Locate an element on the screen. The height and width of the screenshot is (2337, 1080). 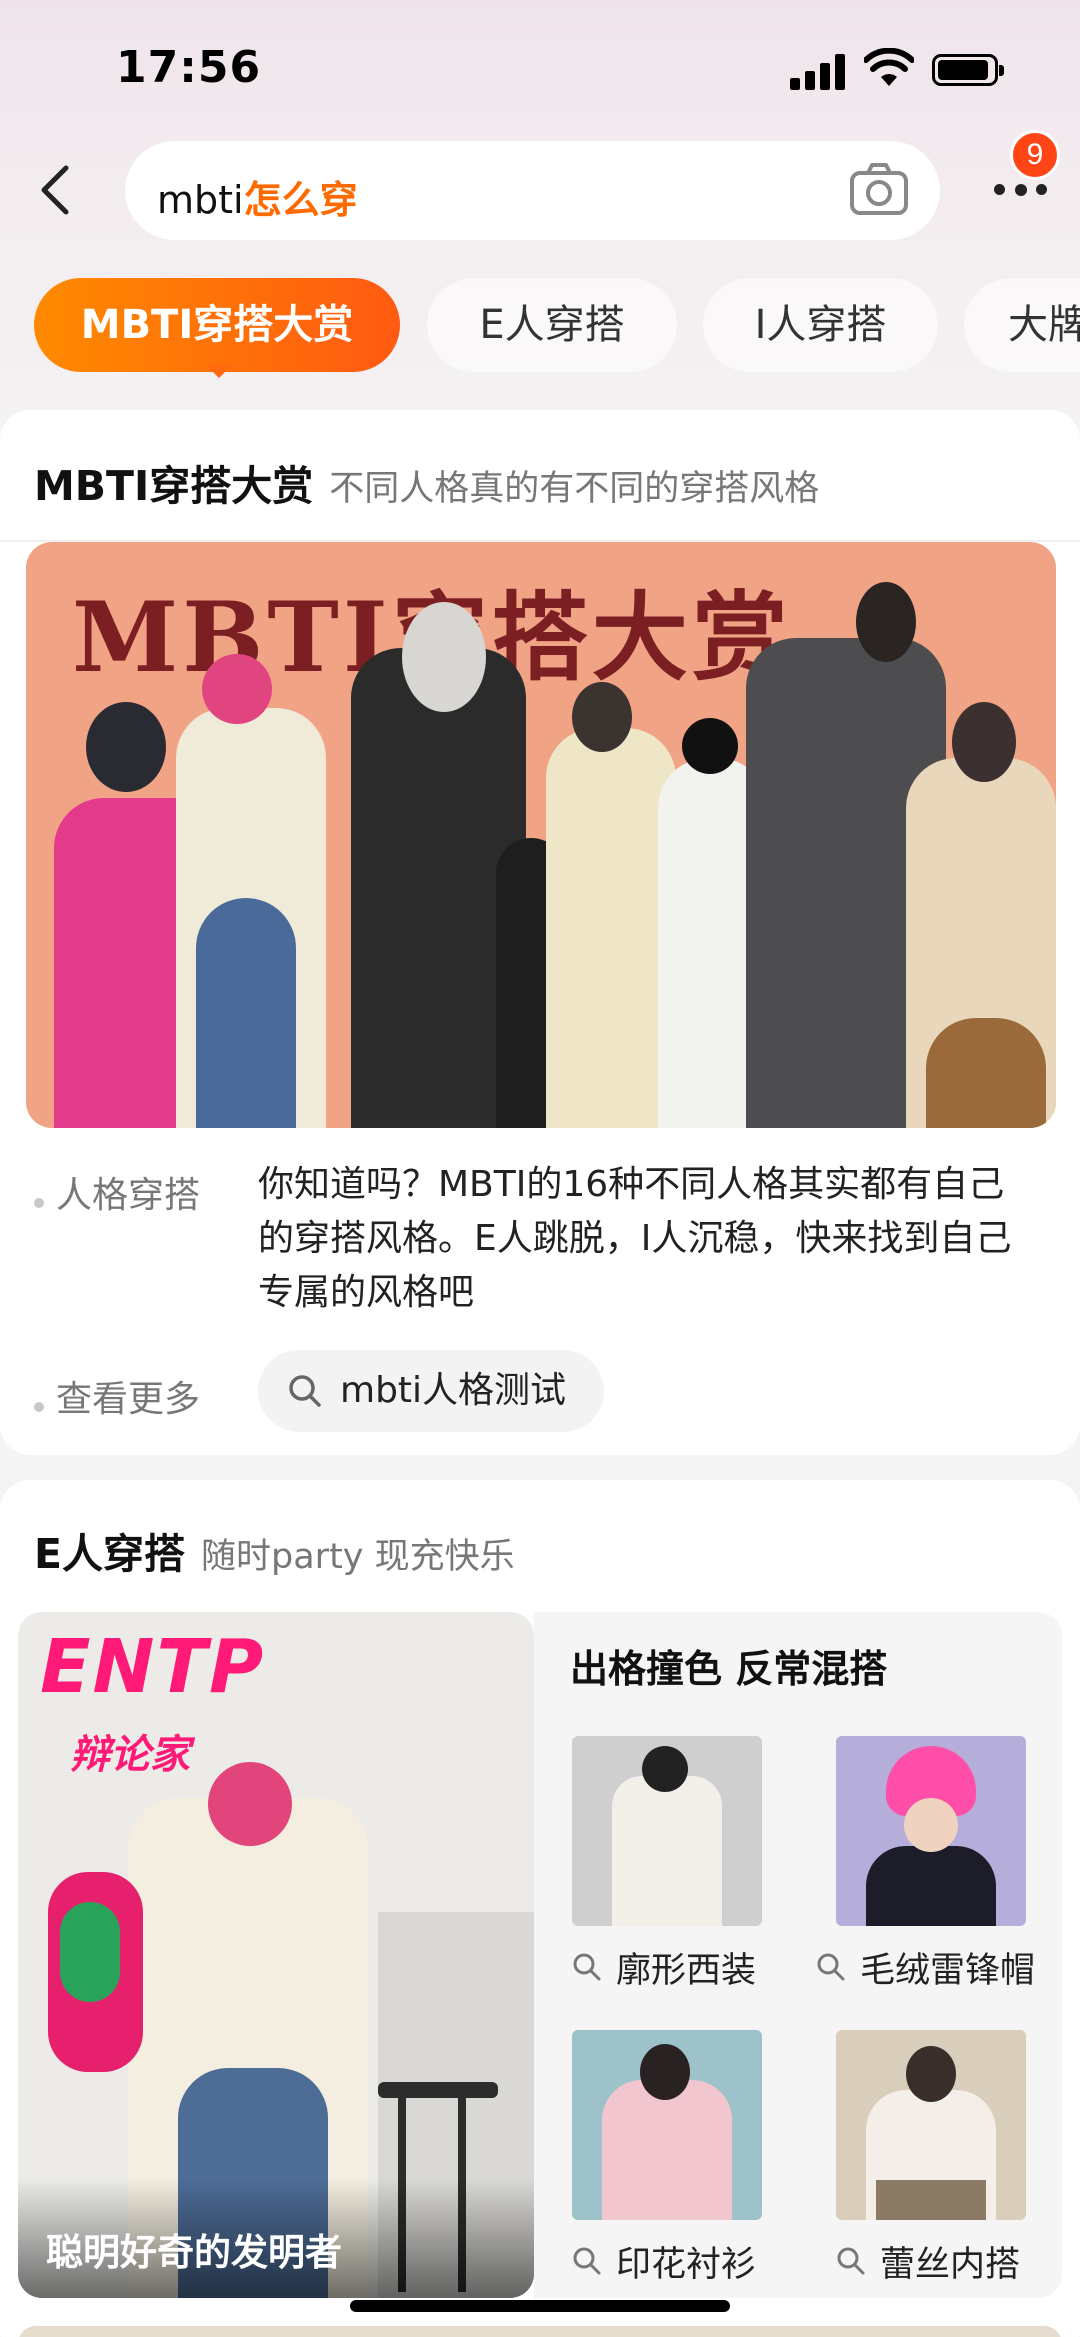
e-section-header: E人穿搭 随时party 现充快乐 is located at coordinates (274, 1550).